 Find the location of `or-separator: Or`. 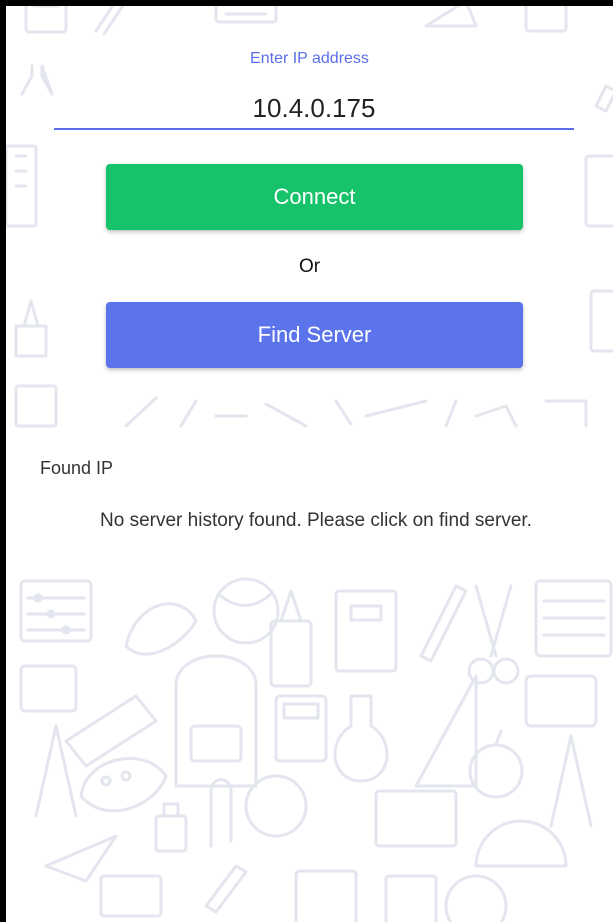

or-separator: Or is located at coordinates (309, 266).